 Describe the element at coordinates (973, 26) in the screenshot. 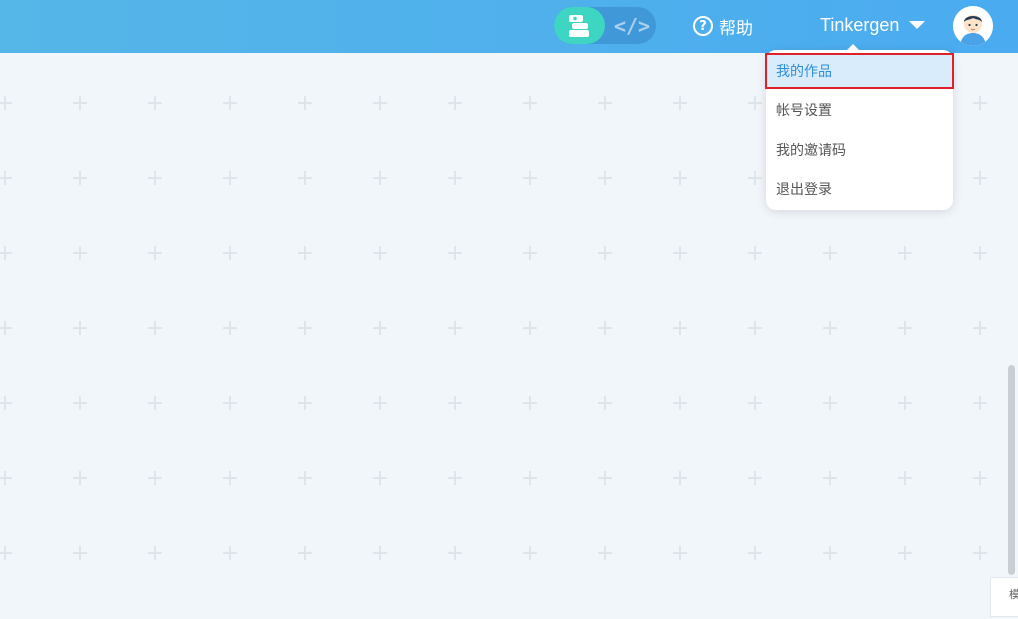

I see `avatar` at that location.